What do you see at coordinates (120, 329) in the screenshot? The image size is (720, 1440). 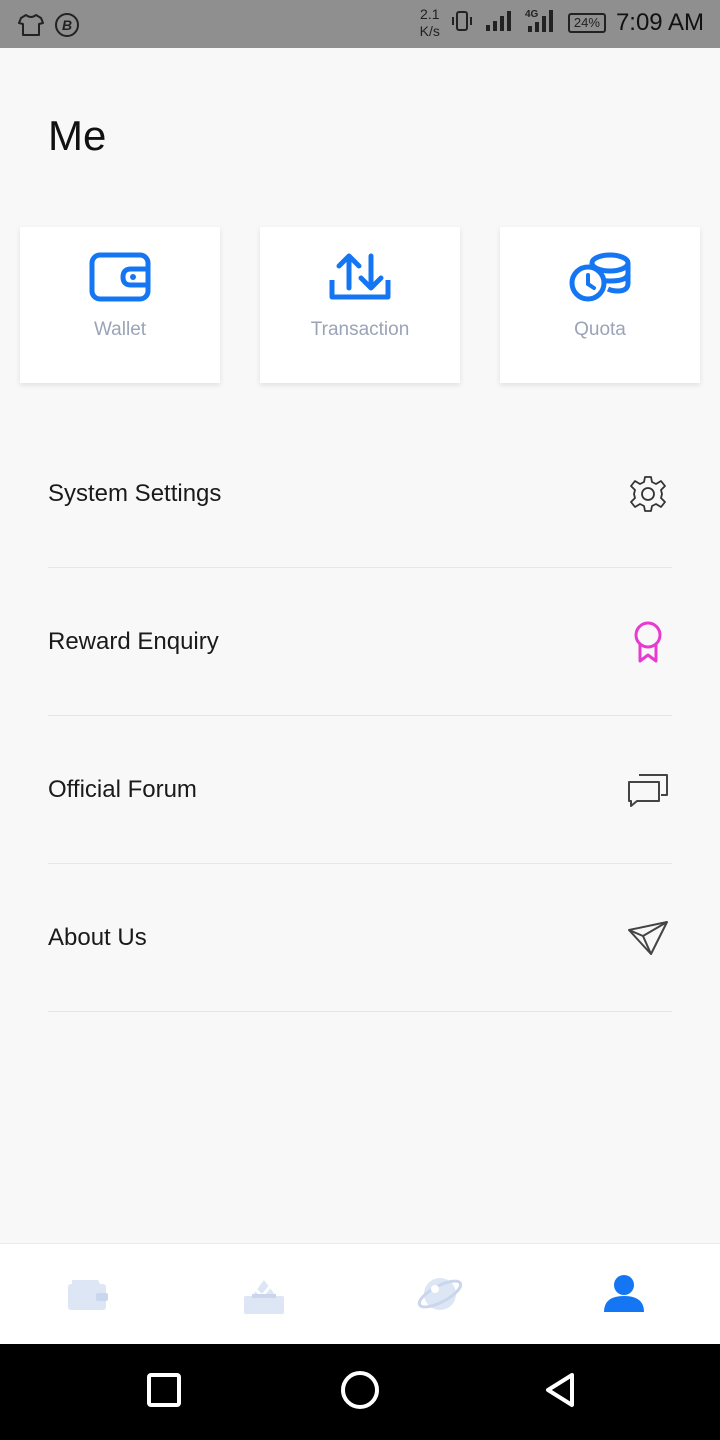 I see `wallet-label: Wallet` at bounding box center [120, 329].